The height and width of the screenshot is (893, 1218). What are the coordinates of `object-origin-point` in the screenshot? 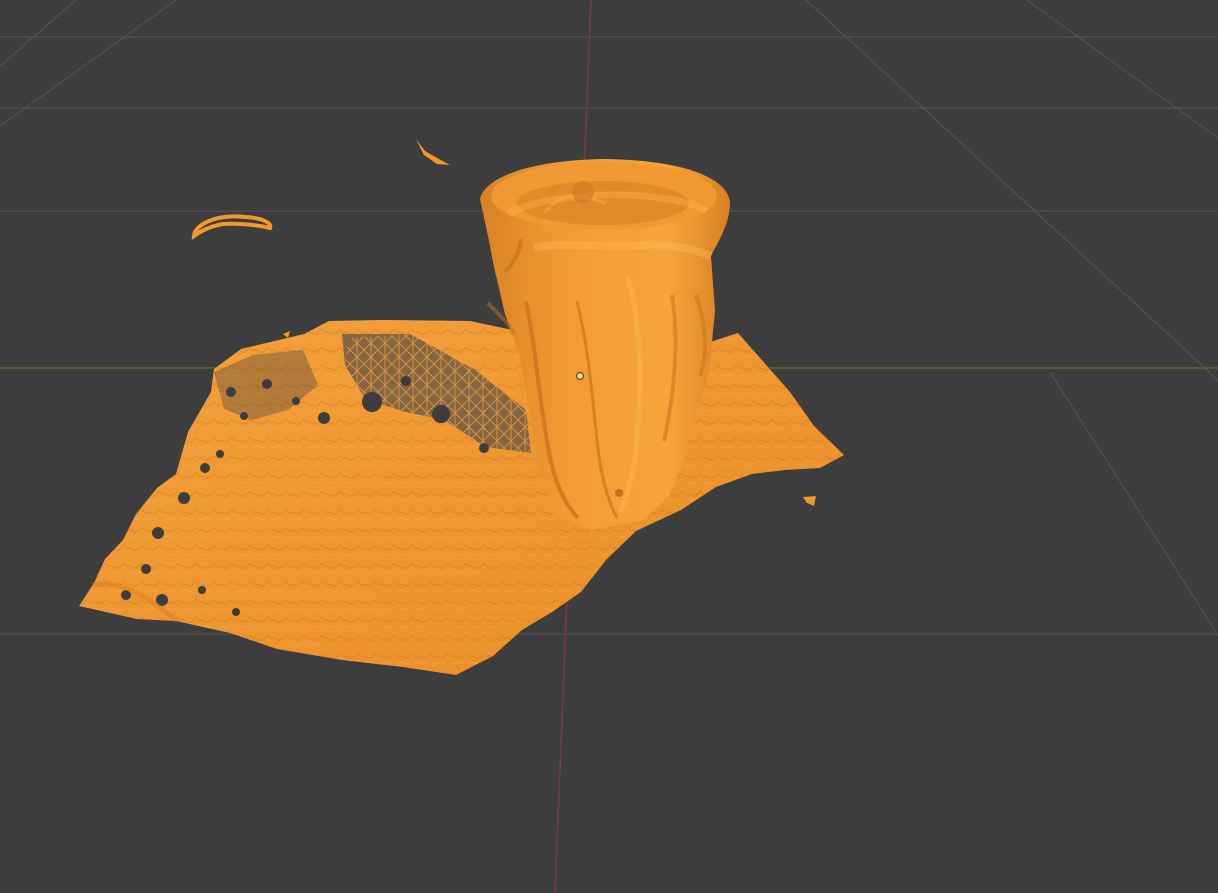 It's located at (580, 376).